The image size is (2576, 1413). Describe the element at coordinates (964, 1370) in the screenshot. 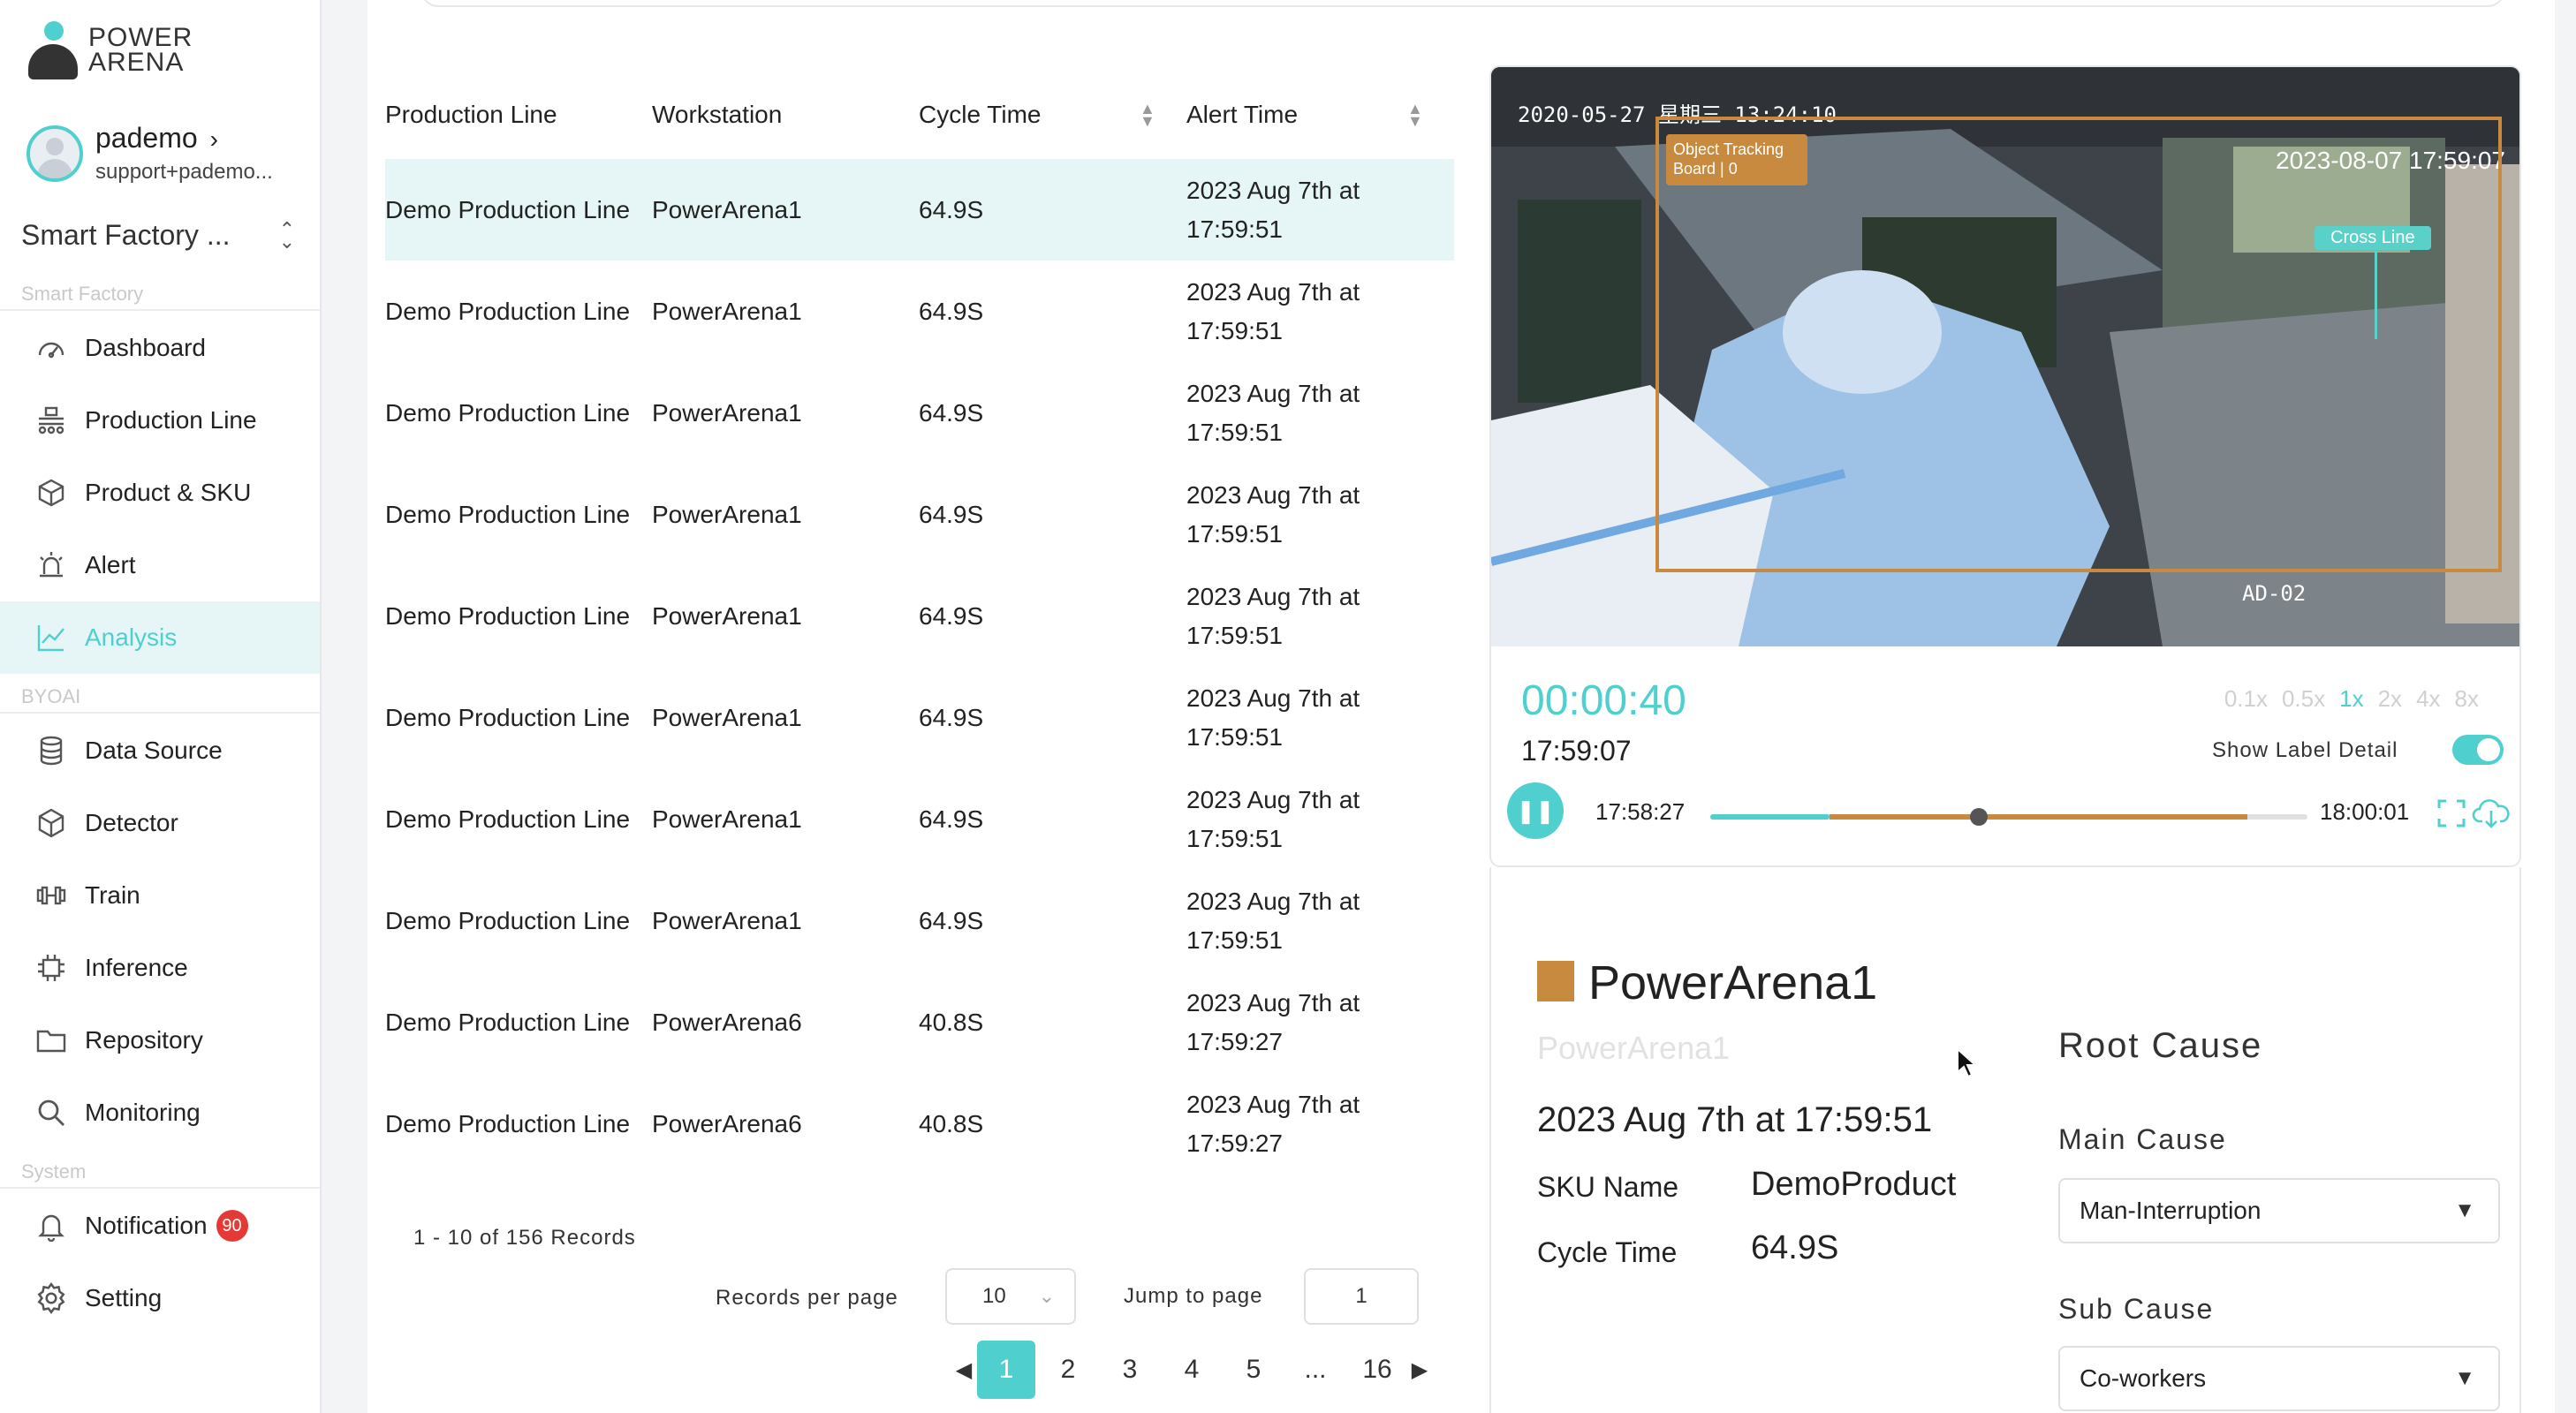

I see `prev-page-icon: ◀` at that location.